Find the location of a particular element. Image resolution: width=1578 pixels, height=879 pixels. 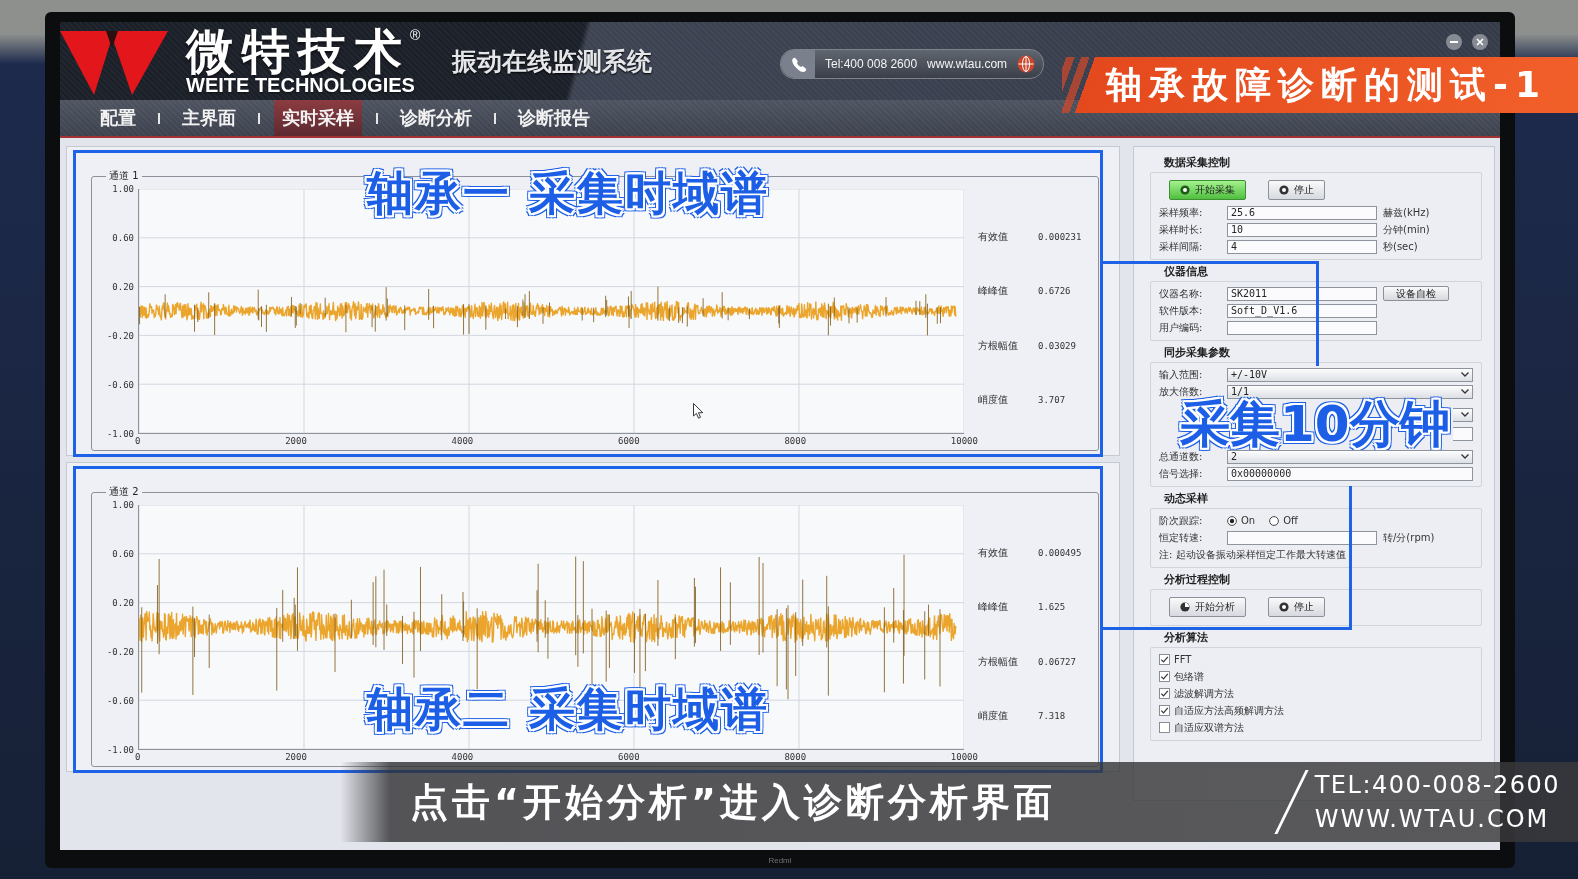

input-field: Soft_D_V1.6 is located at coordinates (1302, 310).